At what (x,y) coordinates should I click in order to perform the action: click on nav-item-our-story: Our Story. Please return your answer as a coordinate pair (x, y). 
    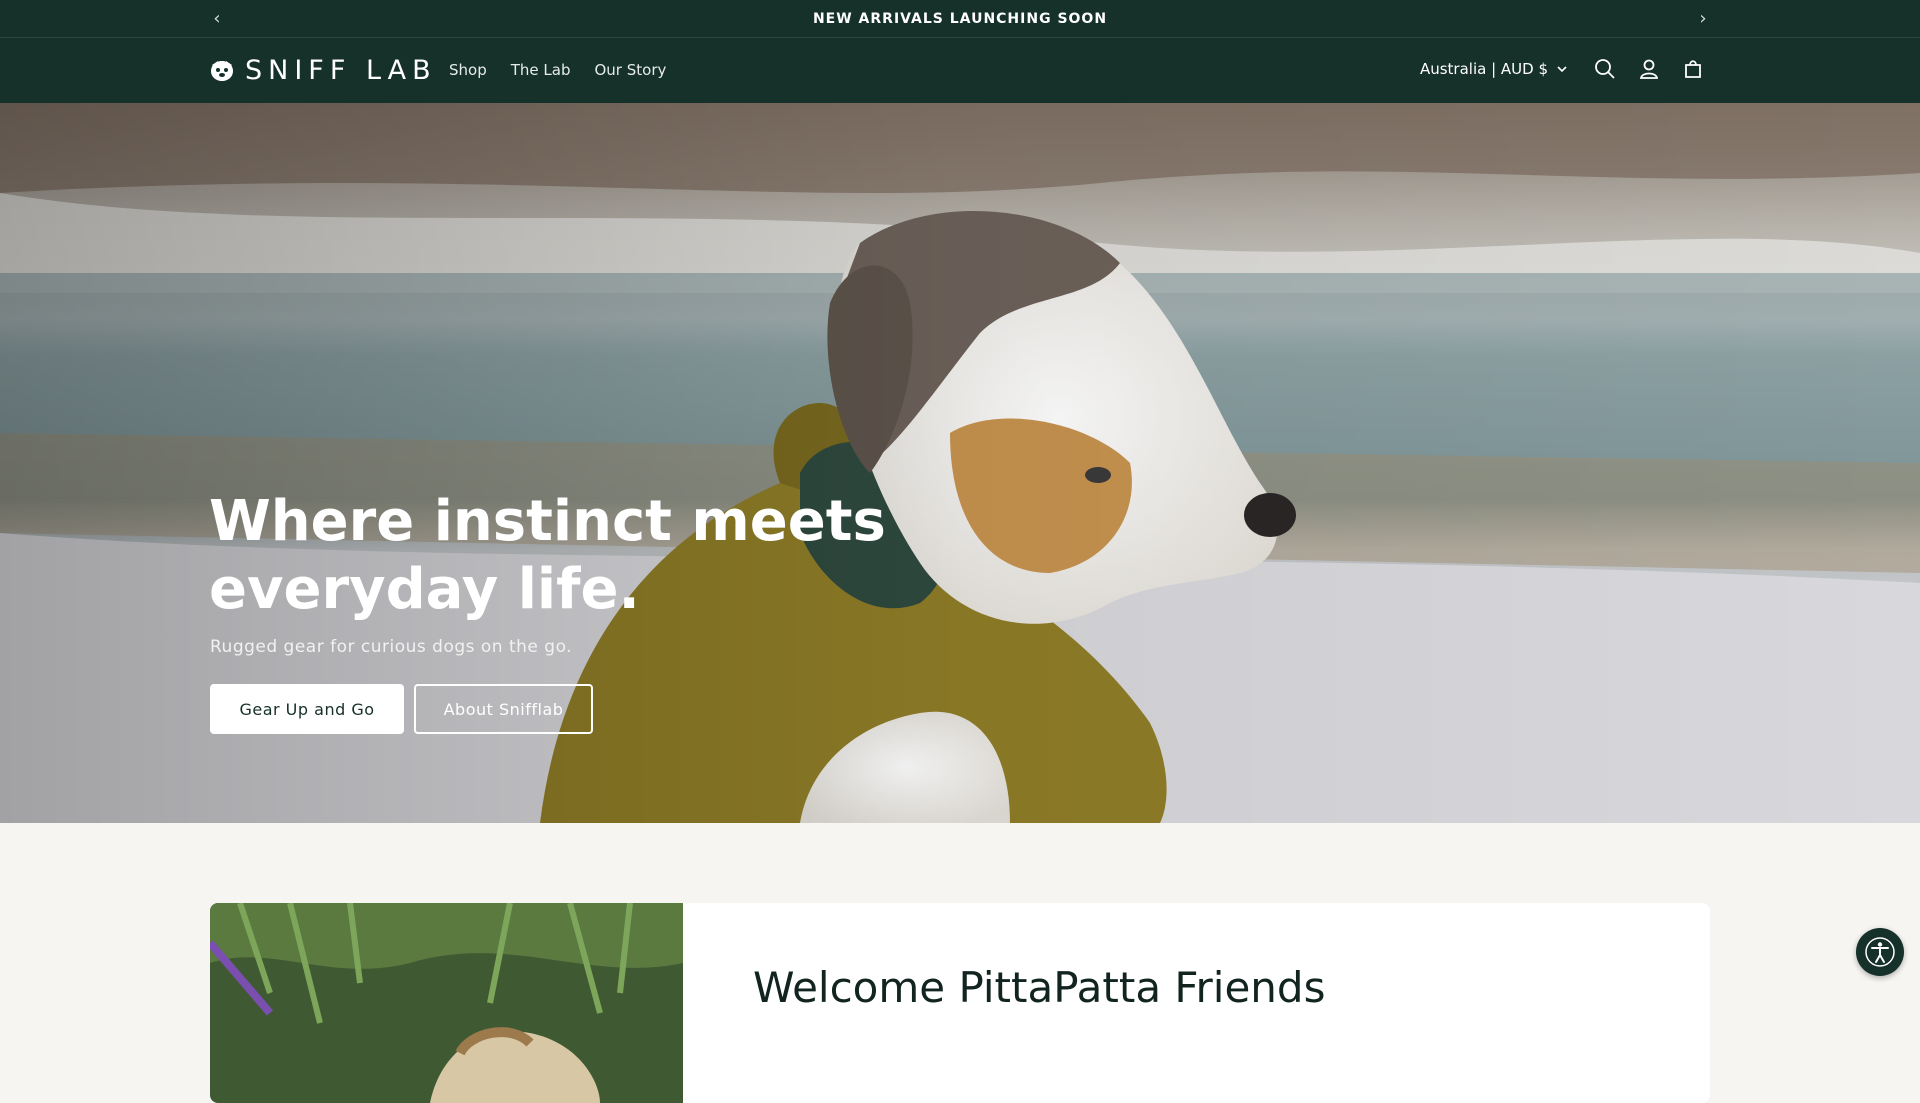
    Looking at the image, I should click on (630, 70).